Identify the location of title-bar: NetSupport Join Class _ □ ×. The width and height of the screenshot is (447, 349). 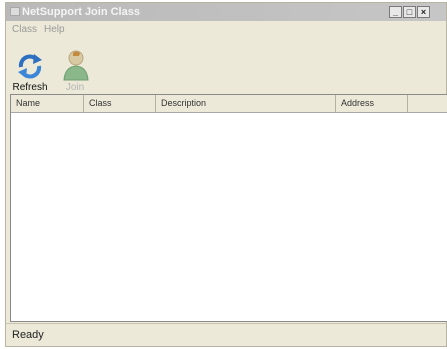
(226, 12).